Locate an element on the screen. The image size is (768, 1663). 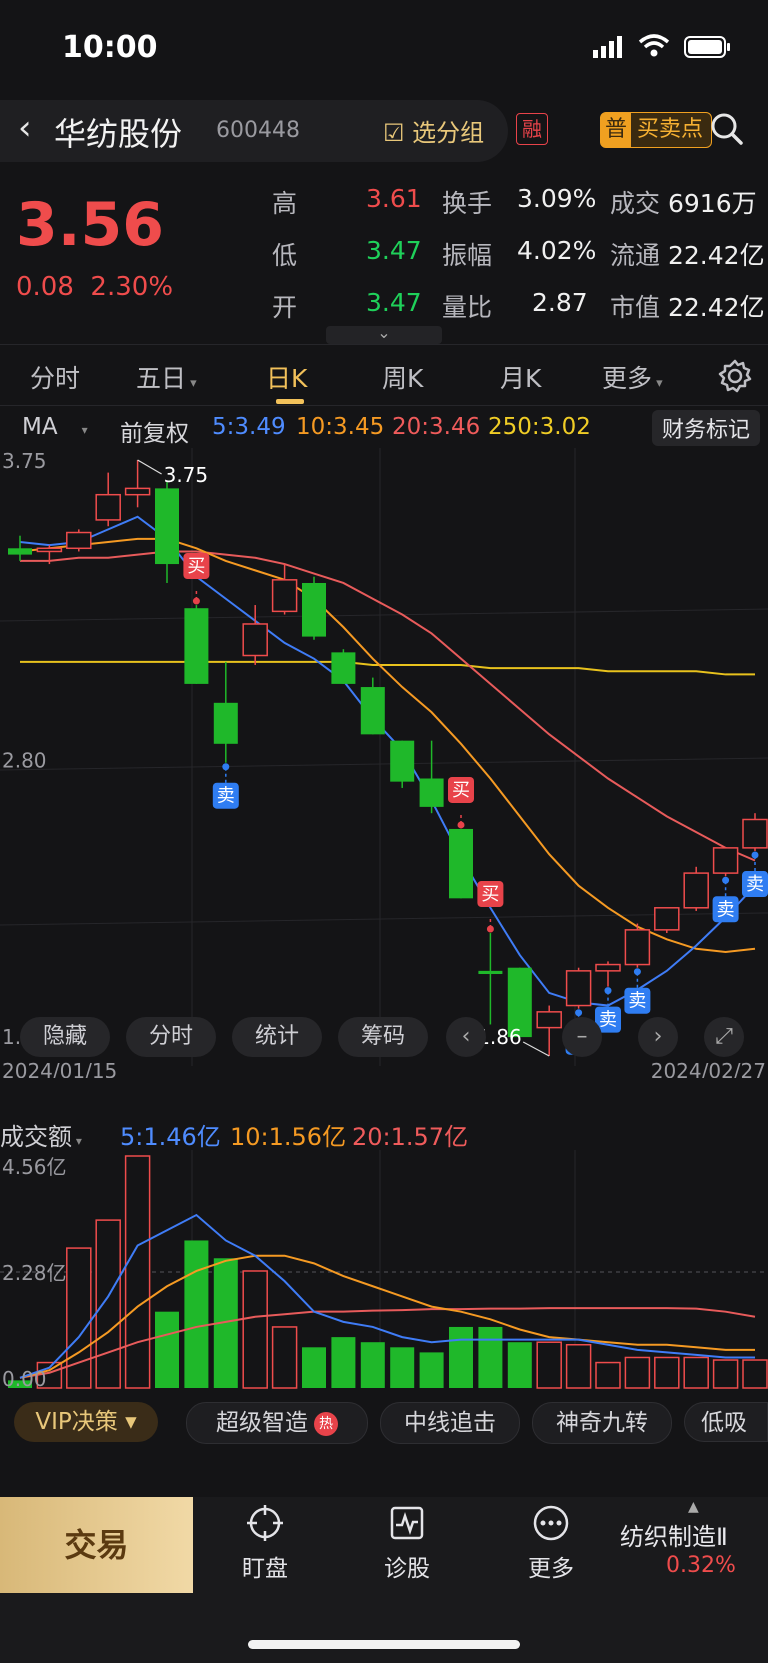
search-icon is located at coordinates (727, 129).